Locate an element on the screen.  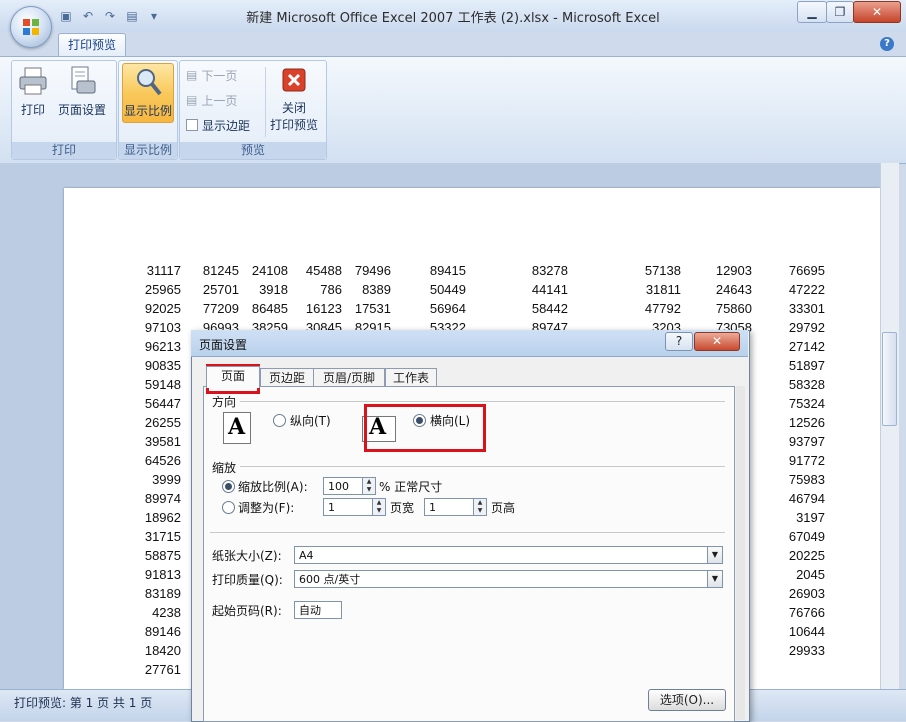
sheet-cell: 8389 is located at coordinates (376, 289).